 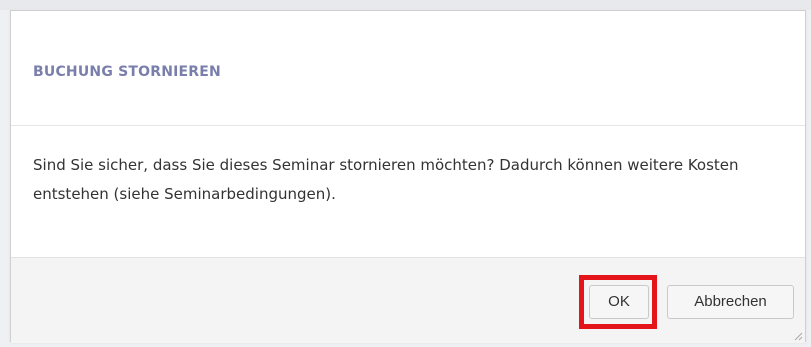 What do you see at coordinates (730, 302) in the screenshot?
I see `cancel-button: Abbrechen` at bounding box center [730, 302].